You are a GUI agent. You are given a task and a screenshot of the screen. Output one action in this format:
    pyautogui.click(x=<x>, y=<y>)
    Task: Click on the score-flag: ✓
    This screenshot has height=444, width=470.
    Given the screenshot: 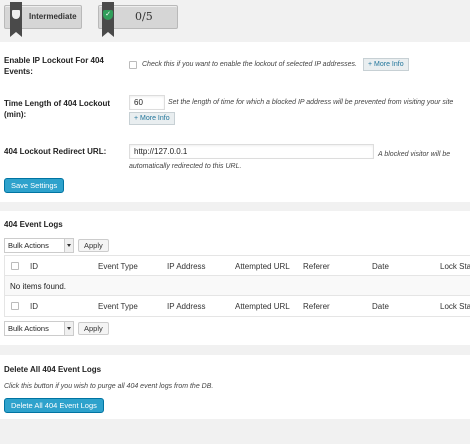 What is the action you would take?
    pyautogui.click(x=108, y=19)
    